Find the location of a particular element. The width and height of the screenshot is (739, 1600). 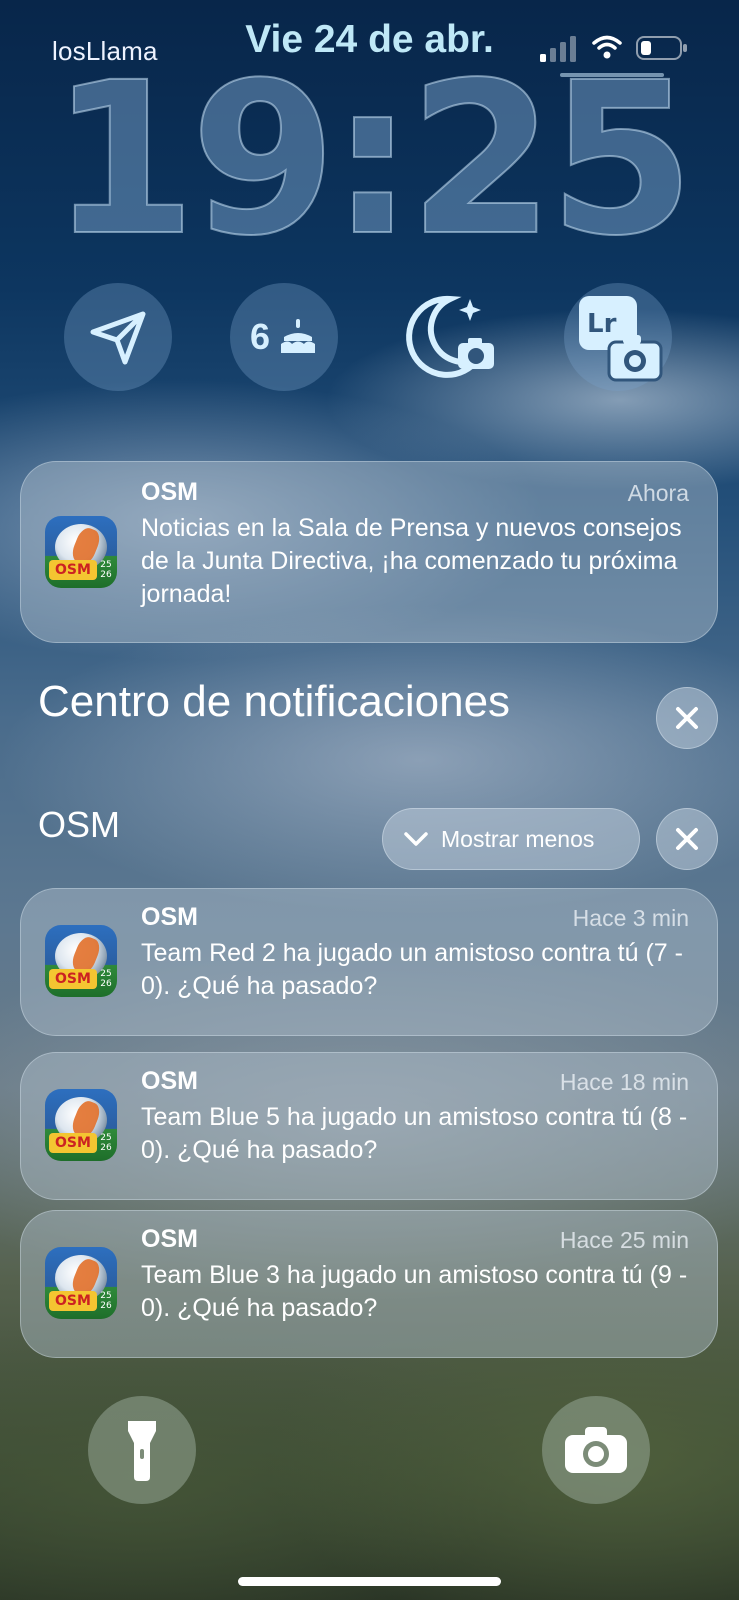

birthday-count: 6 is located at coordinates (260, 336).